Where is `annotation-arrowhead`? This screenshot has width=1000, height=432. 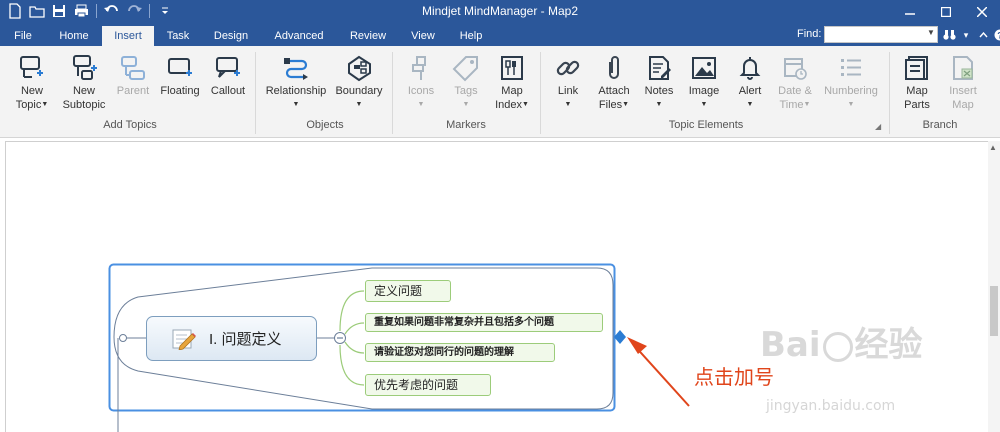
annotation-arrowhead is located at coordinates (637, 345).